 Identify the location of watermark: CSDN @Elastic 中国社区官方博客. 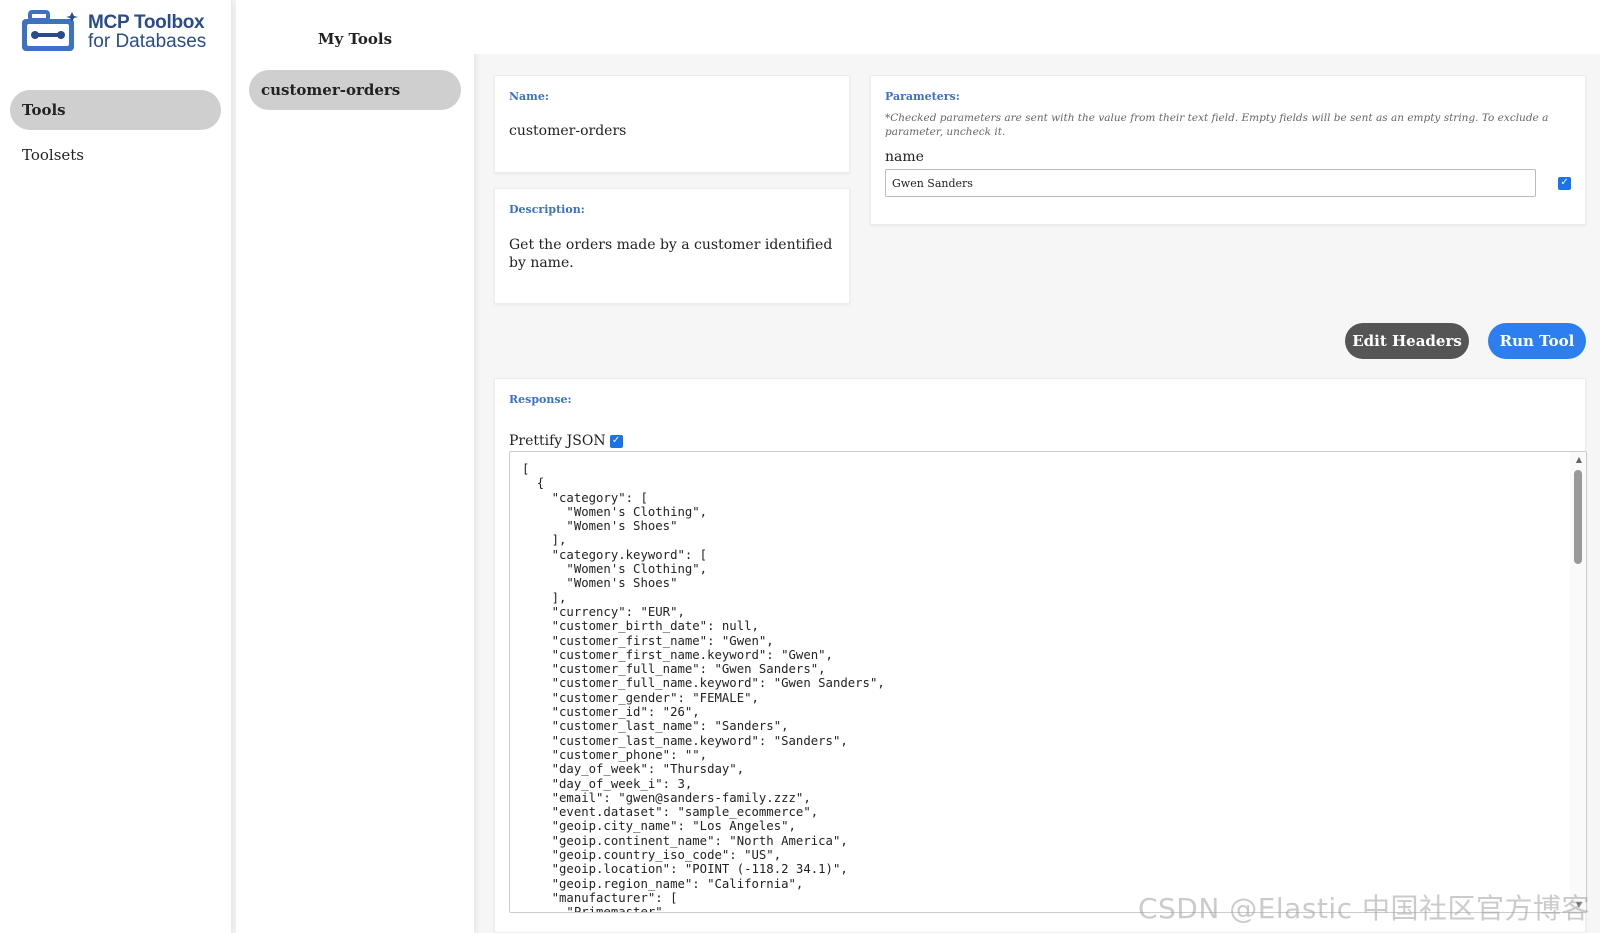
(1363, 908).